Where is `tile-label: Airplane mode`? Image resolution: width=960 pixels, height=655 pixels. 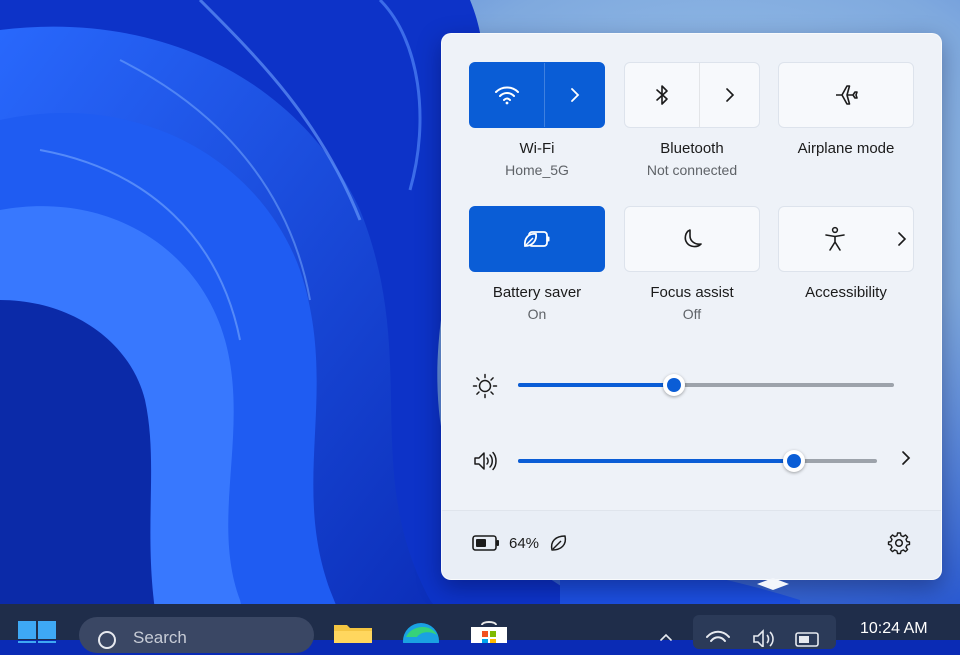
tile-label: Airplane mode is located at coordinates (846, 148).